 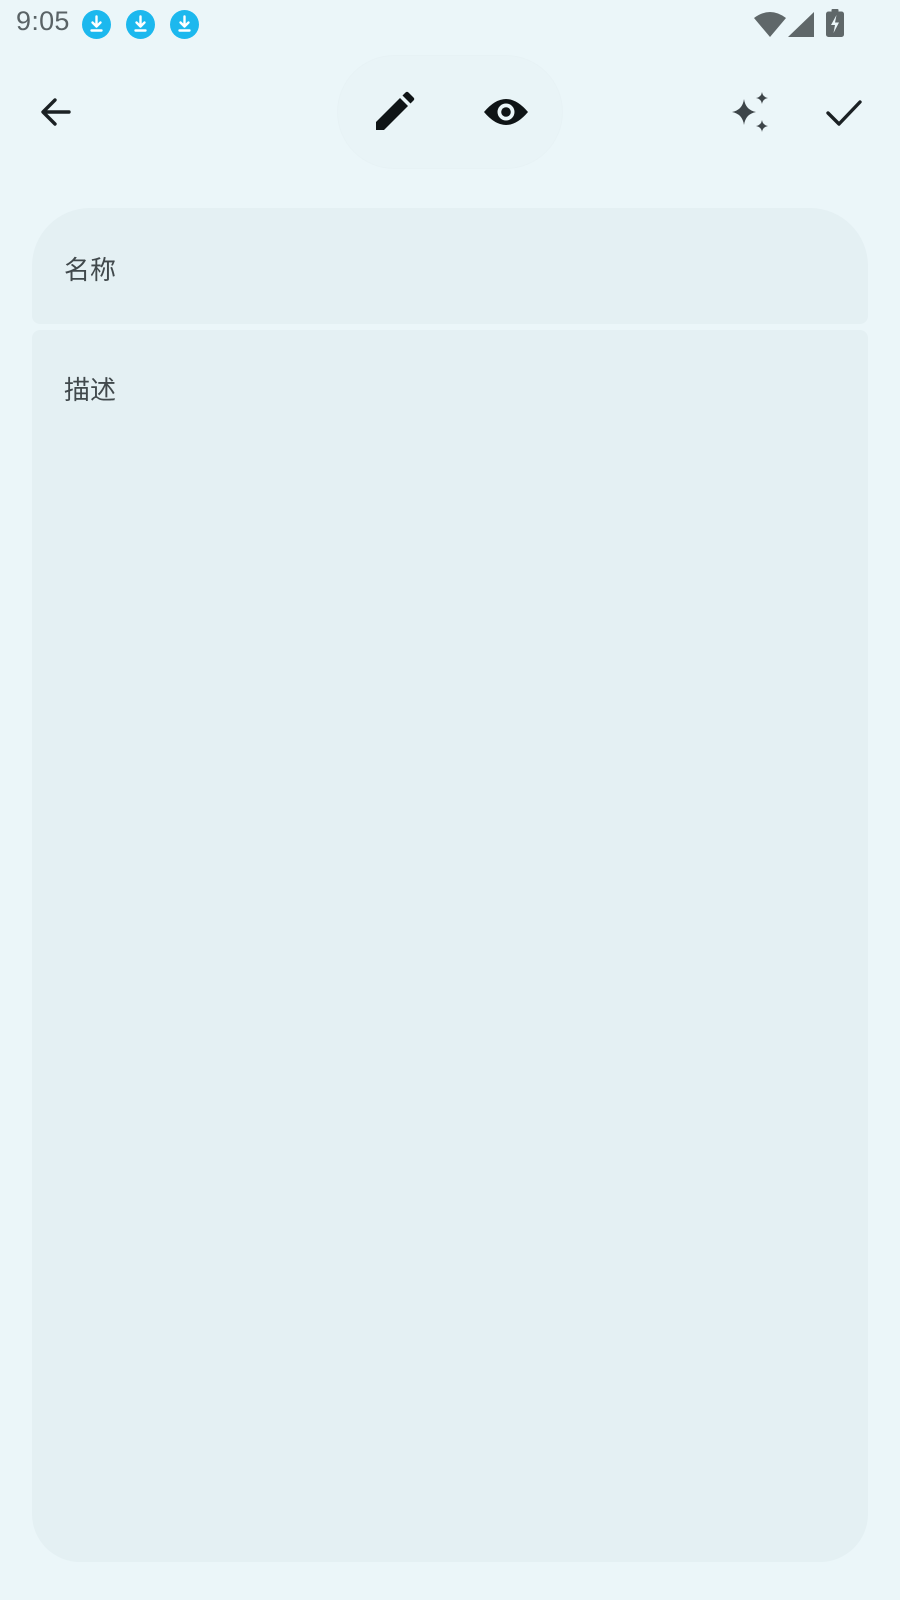 I want to click on edit-mode-button, so click(x=394, y=112).